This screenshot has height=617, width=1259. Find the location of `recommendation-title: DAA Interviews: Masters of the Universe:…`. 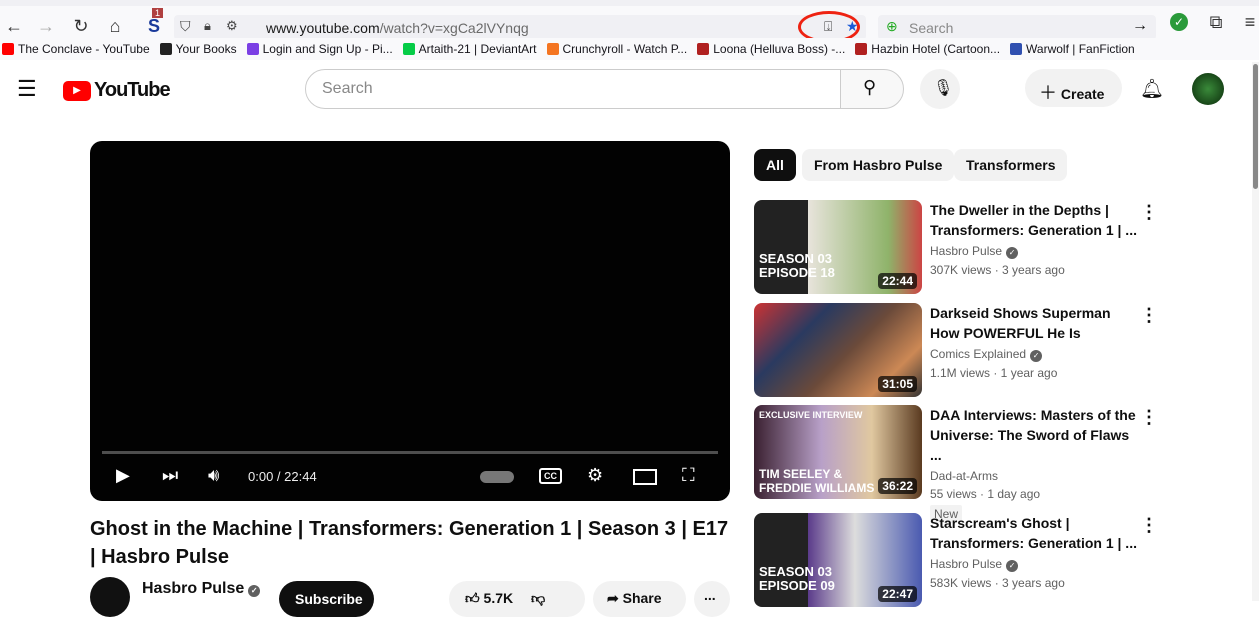

recommendation-title: DAA Interviews: Masters of the Universe:… is located at coordinates (1035, 435).